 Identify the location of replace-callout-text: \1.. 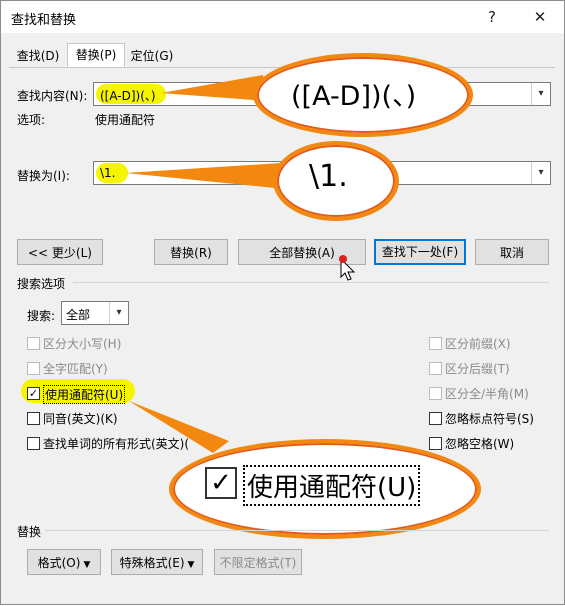
(328, 176).